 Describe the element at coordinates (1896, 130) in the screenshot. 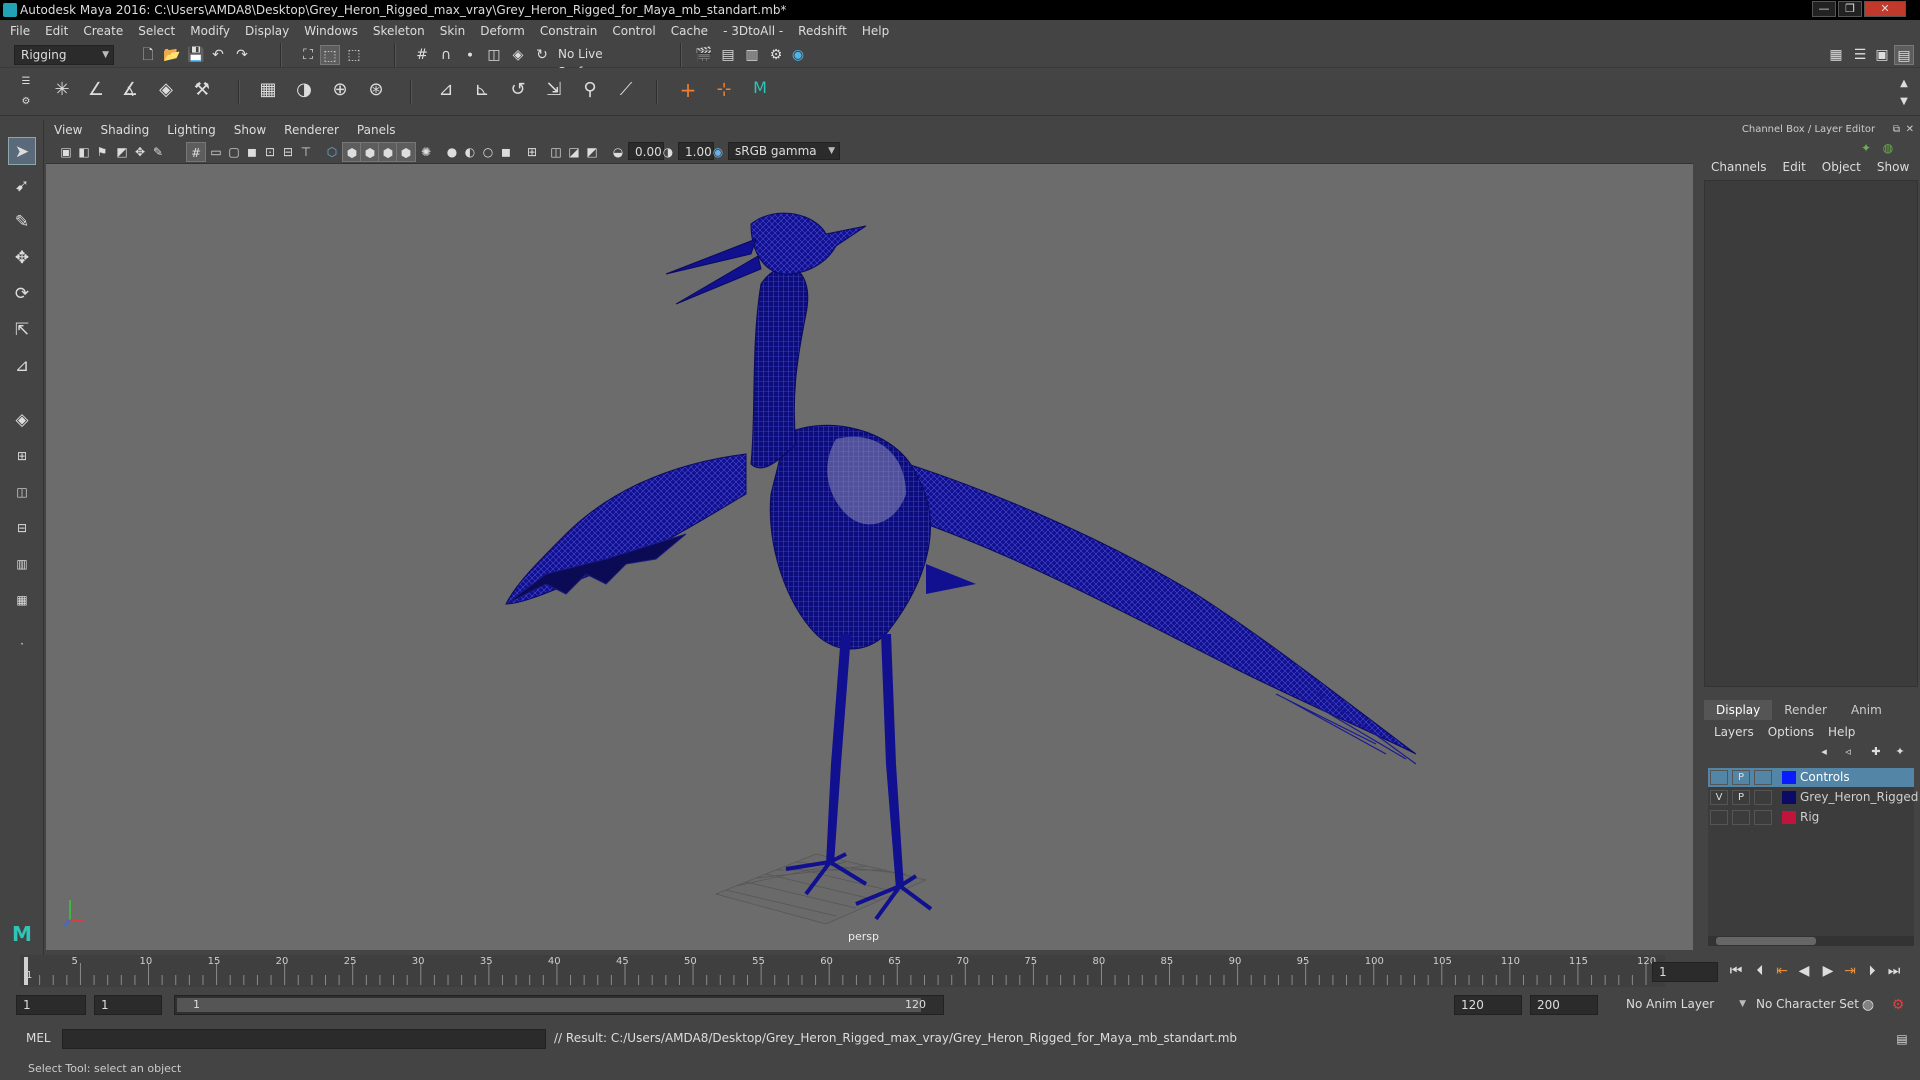

I see `float-panel-icon: ⧉` at that location.